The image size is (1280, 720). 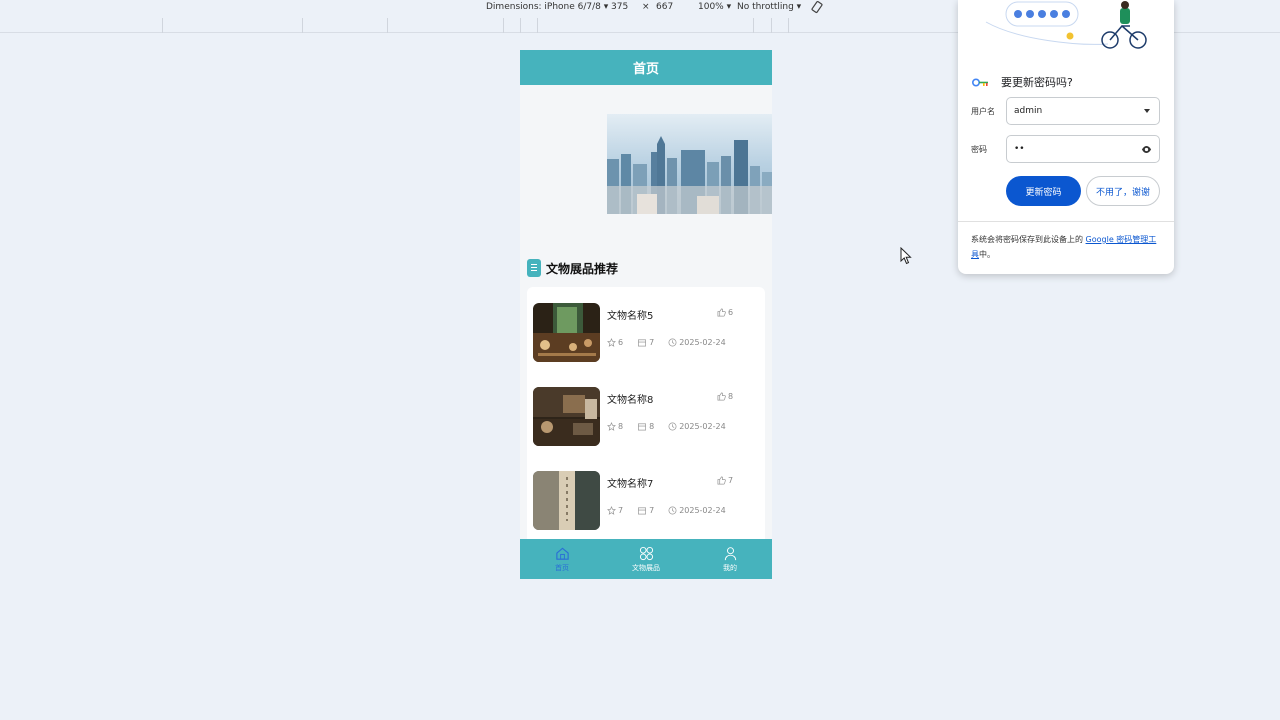 What do you see at coordinates (1083, 149) in the screenshot?
I see `password-field: ••` at bounding box center [1083, 149].